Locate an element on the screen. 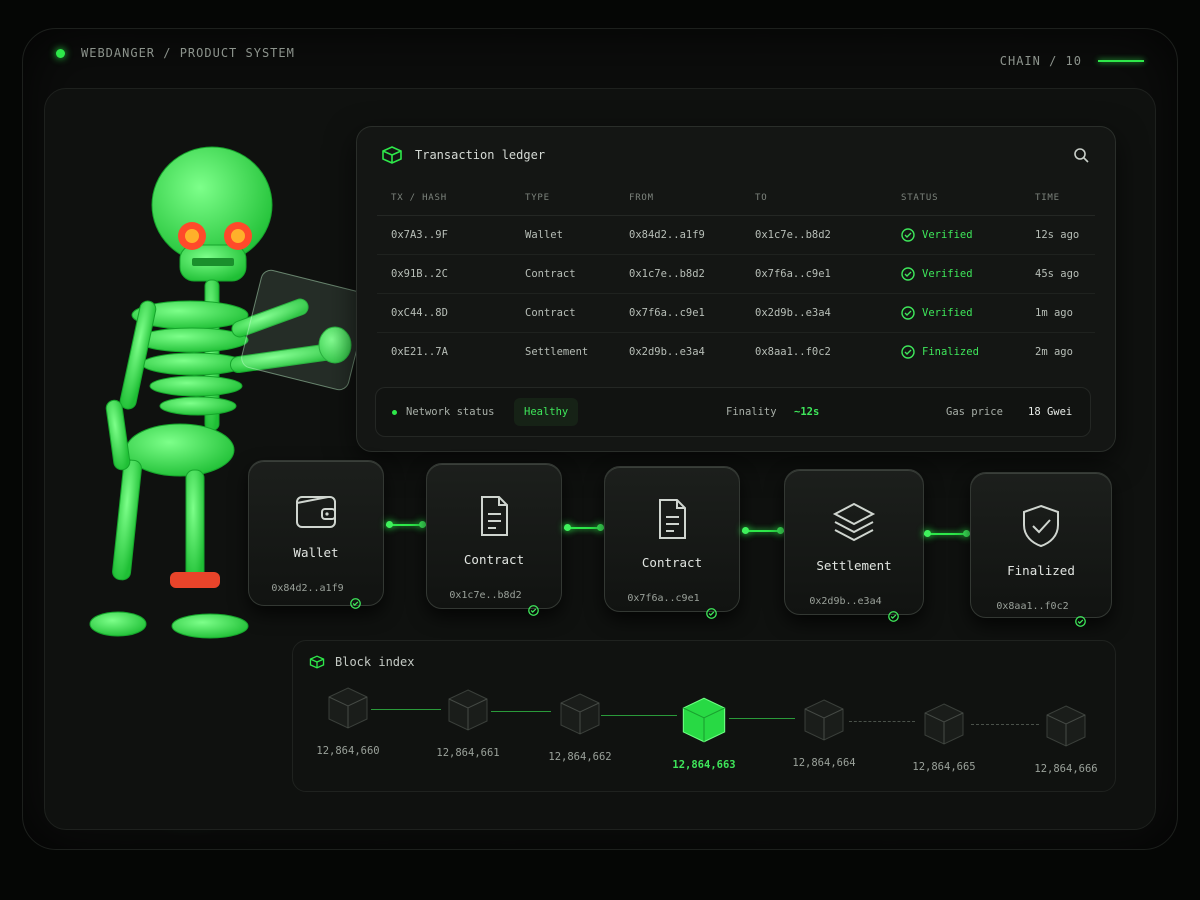 This screenshot has width=1200, height=900. tx-status: Finalized is located at coordinates (954, 351).